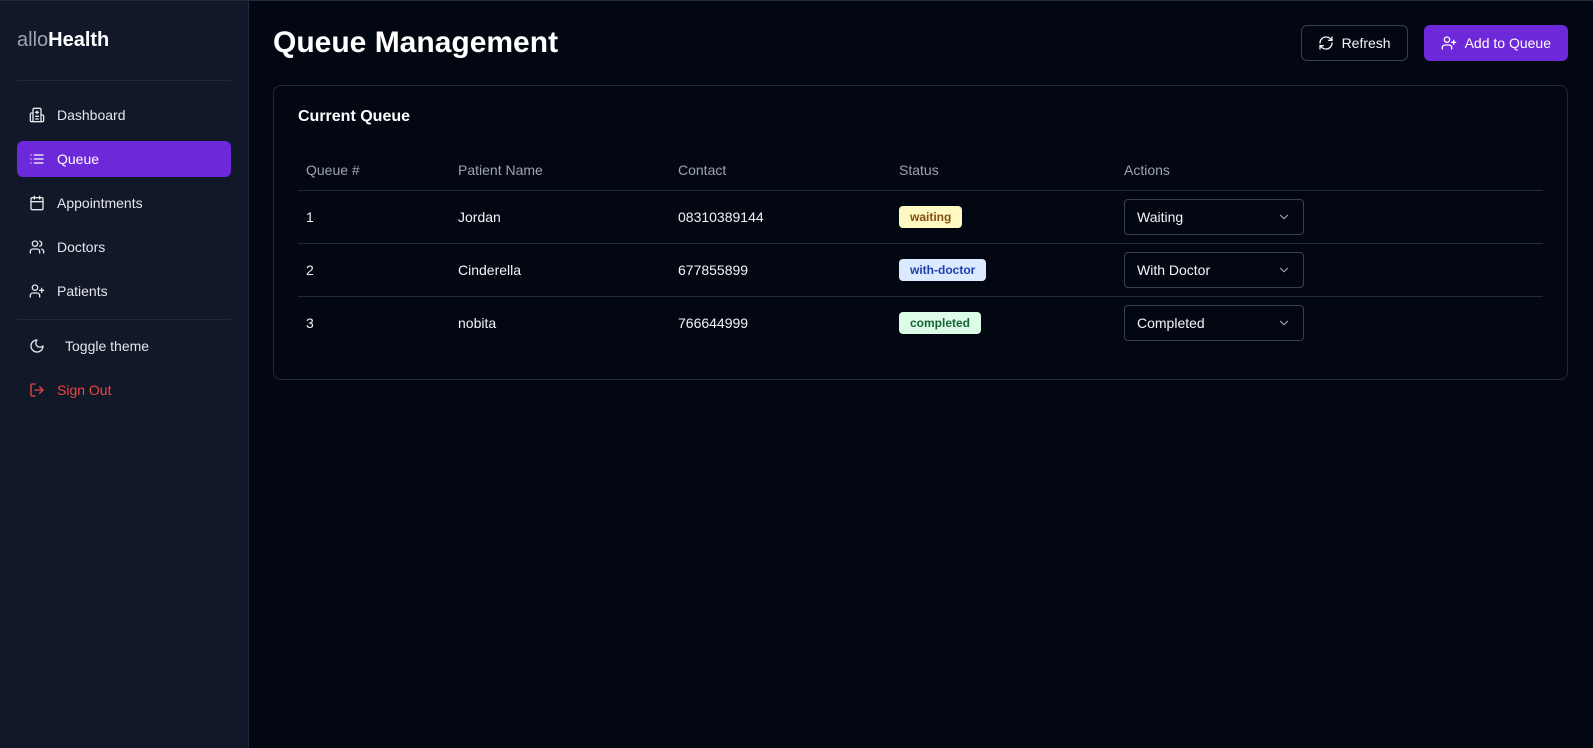 This screenshot has width=1593, height=748. What do you see at coordinates (940, 322) in the screenshot?
I see `status-badge: completed` at bounding box center [940, 322].